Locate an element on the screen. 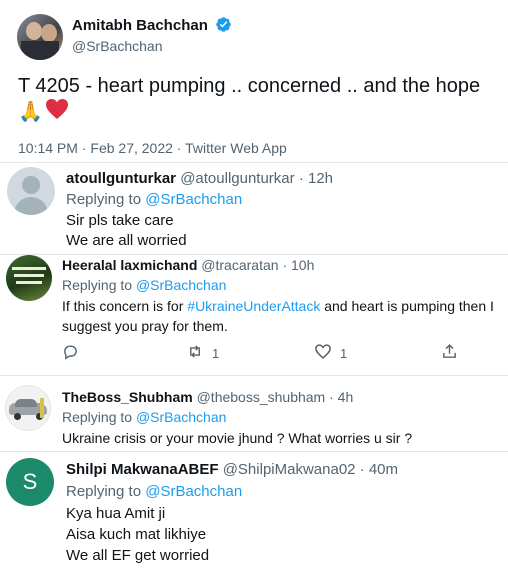  reply-age: 10h is located at coordinates (302, 265).